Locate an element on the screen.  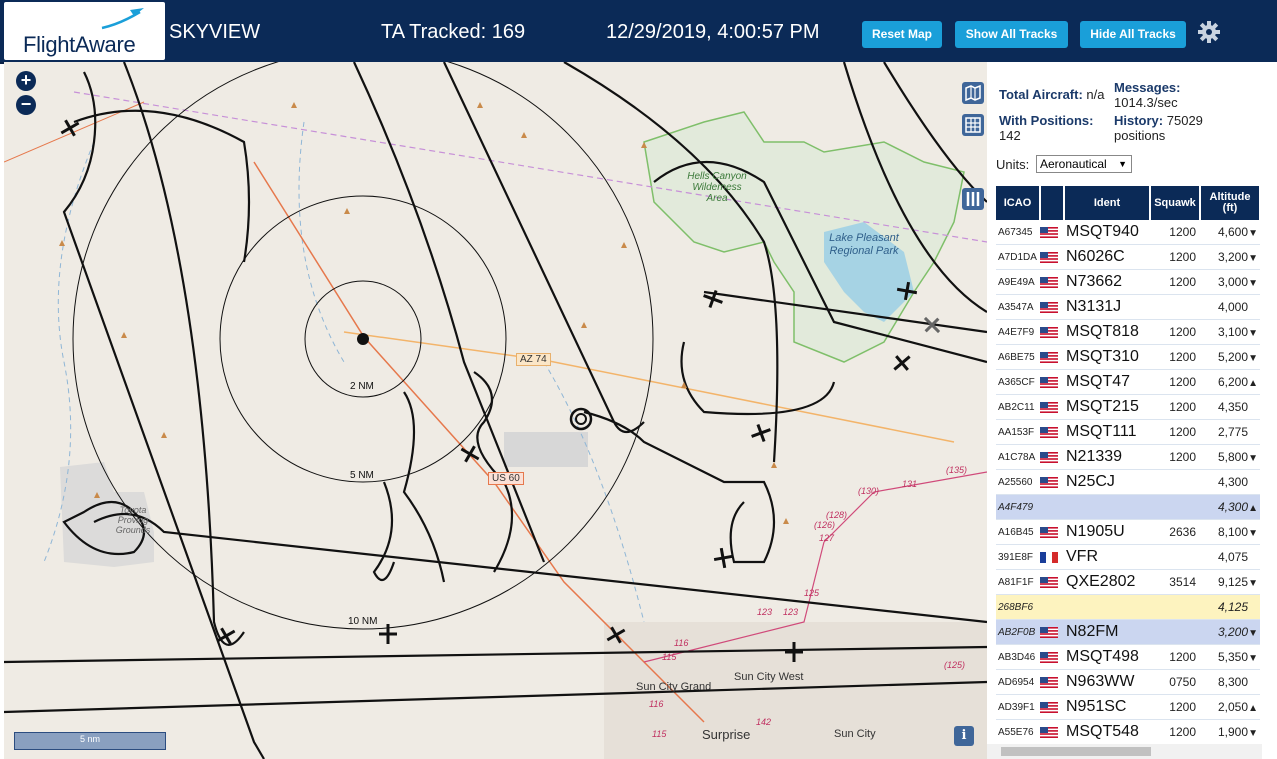
altitude-cell: 4,600▼ is located at coordinates (1230, 232).